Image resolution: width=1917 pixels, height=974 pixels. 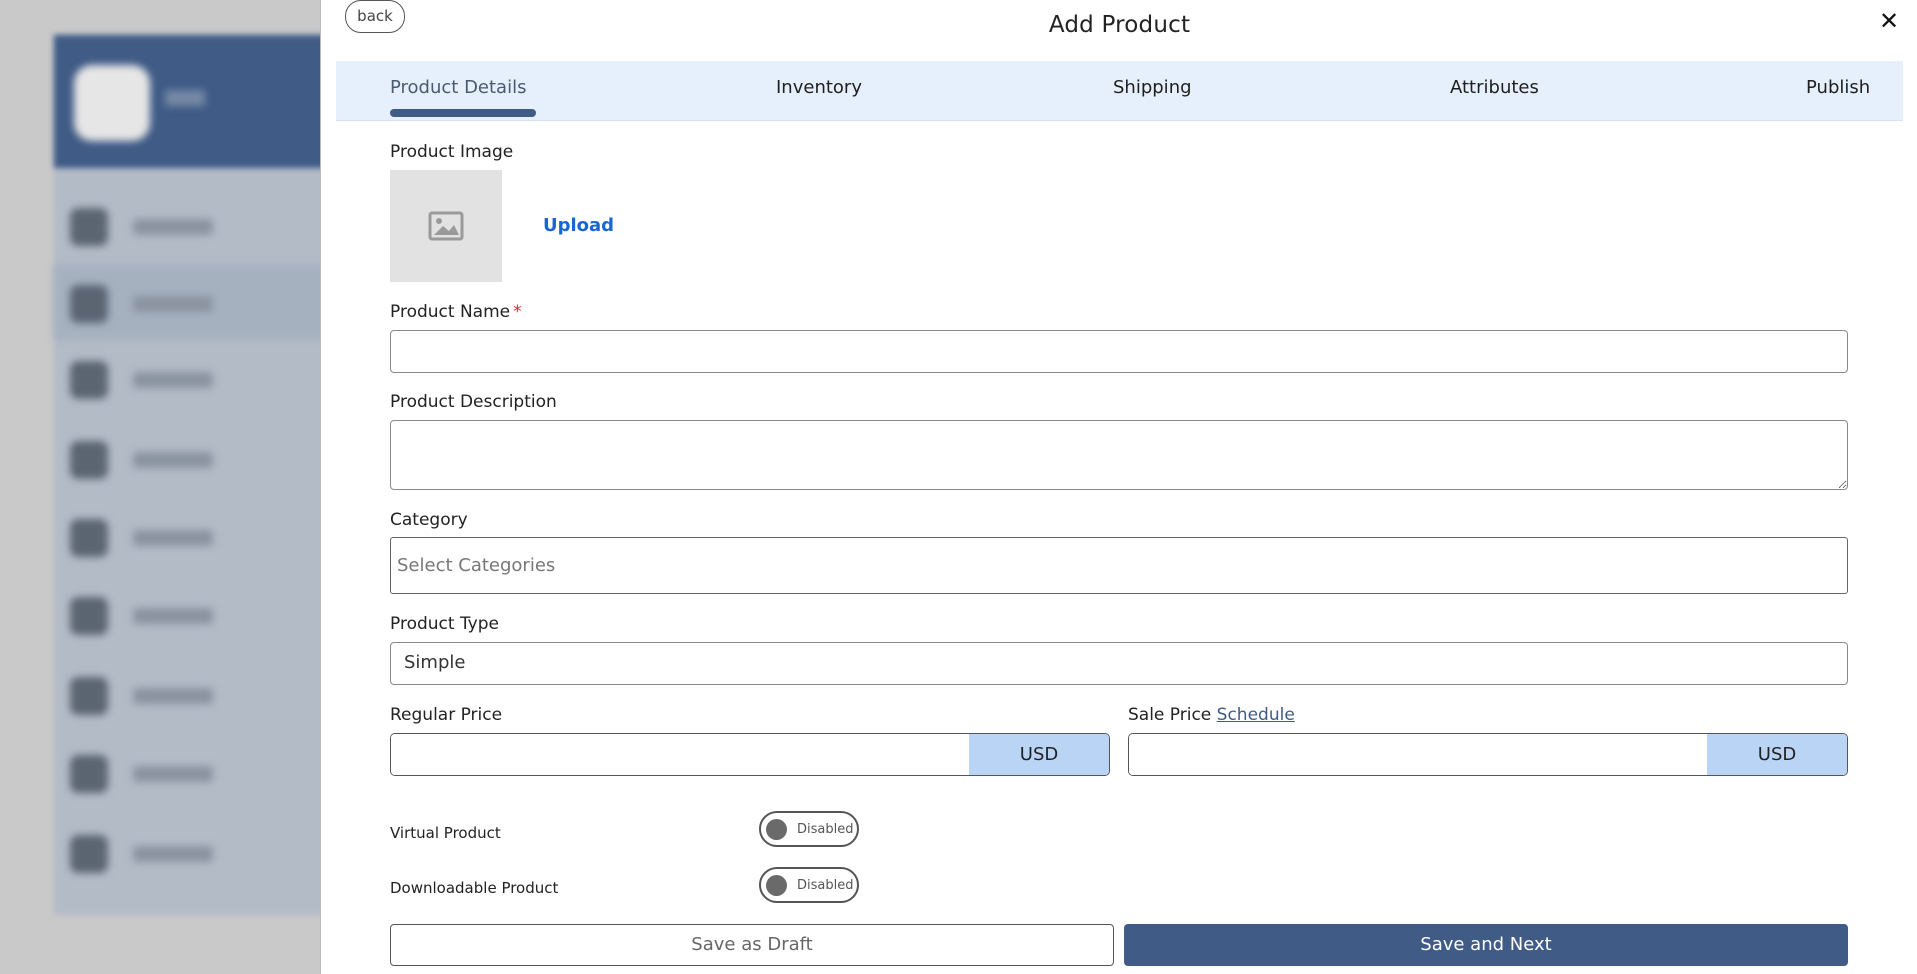 I want to click on sale-price-label-text: Sale Price, so click(x=1170, y=715).